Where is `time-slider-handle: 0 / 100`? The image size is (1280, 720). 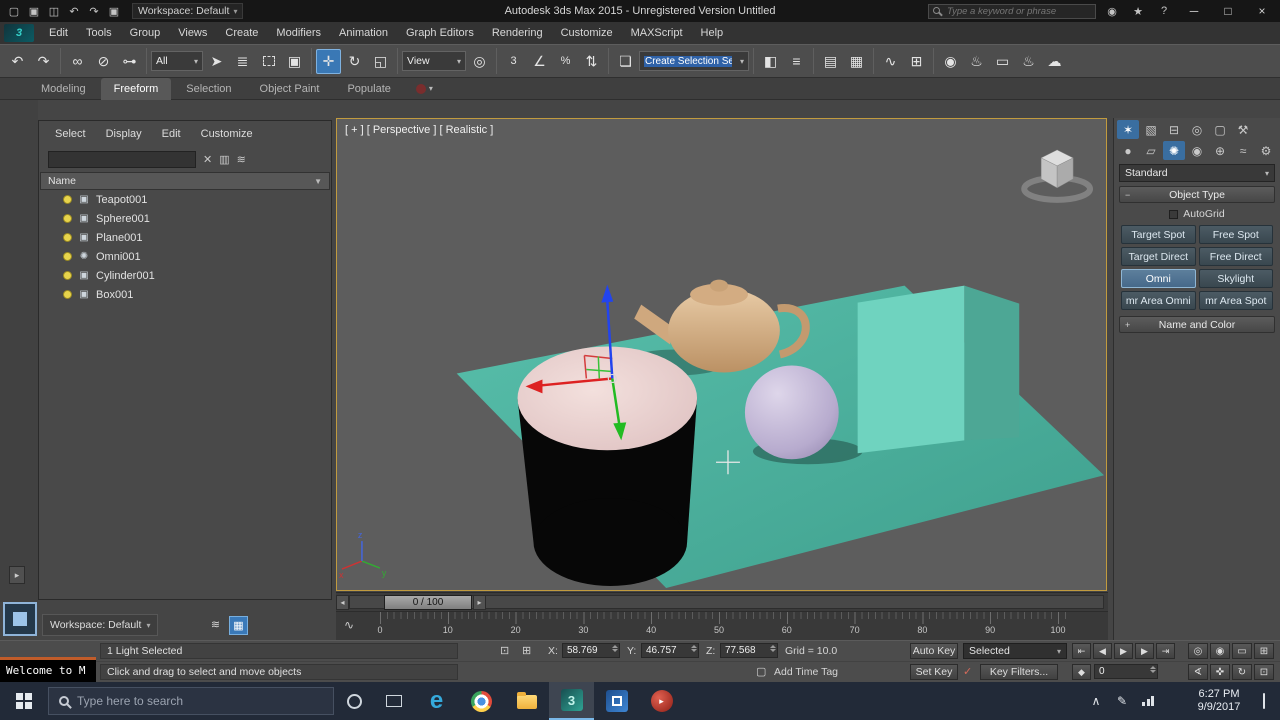
time-slider-handle: 0 / 100 is located at coordinates (428, 602).